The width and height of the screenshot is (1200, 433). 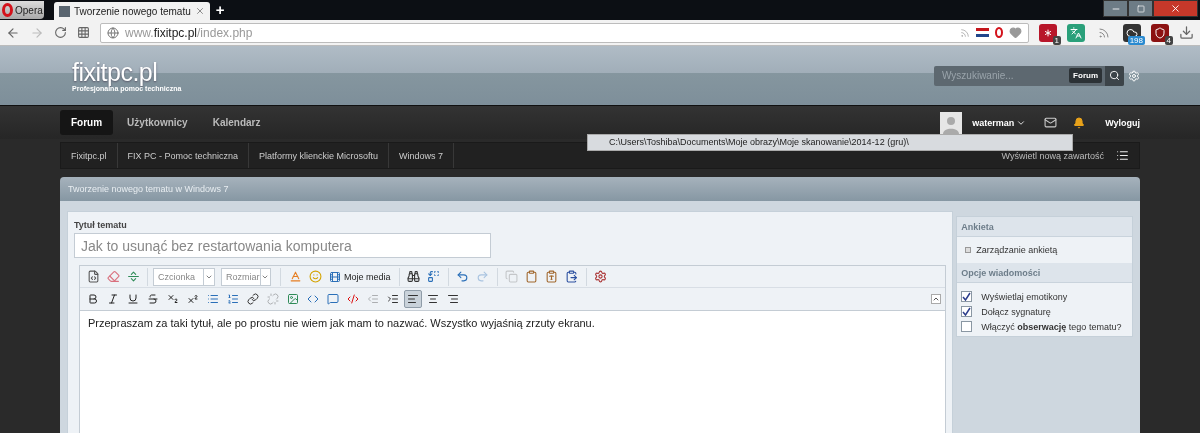 What do you see at coordinates (93, 298) in the screenshot?
I see `bold-icon` at bounding box center [93, 298].